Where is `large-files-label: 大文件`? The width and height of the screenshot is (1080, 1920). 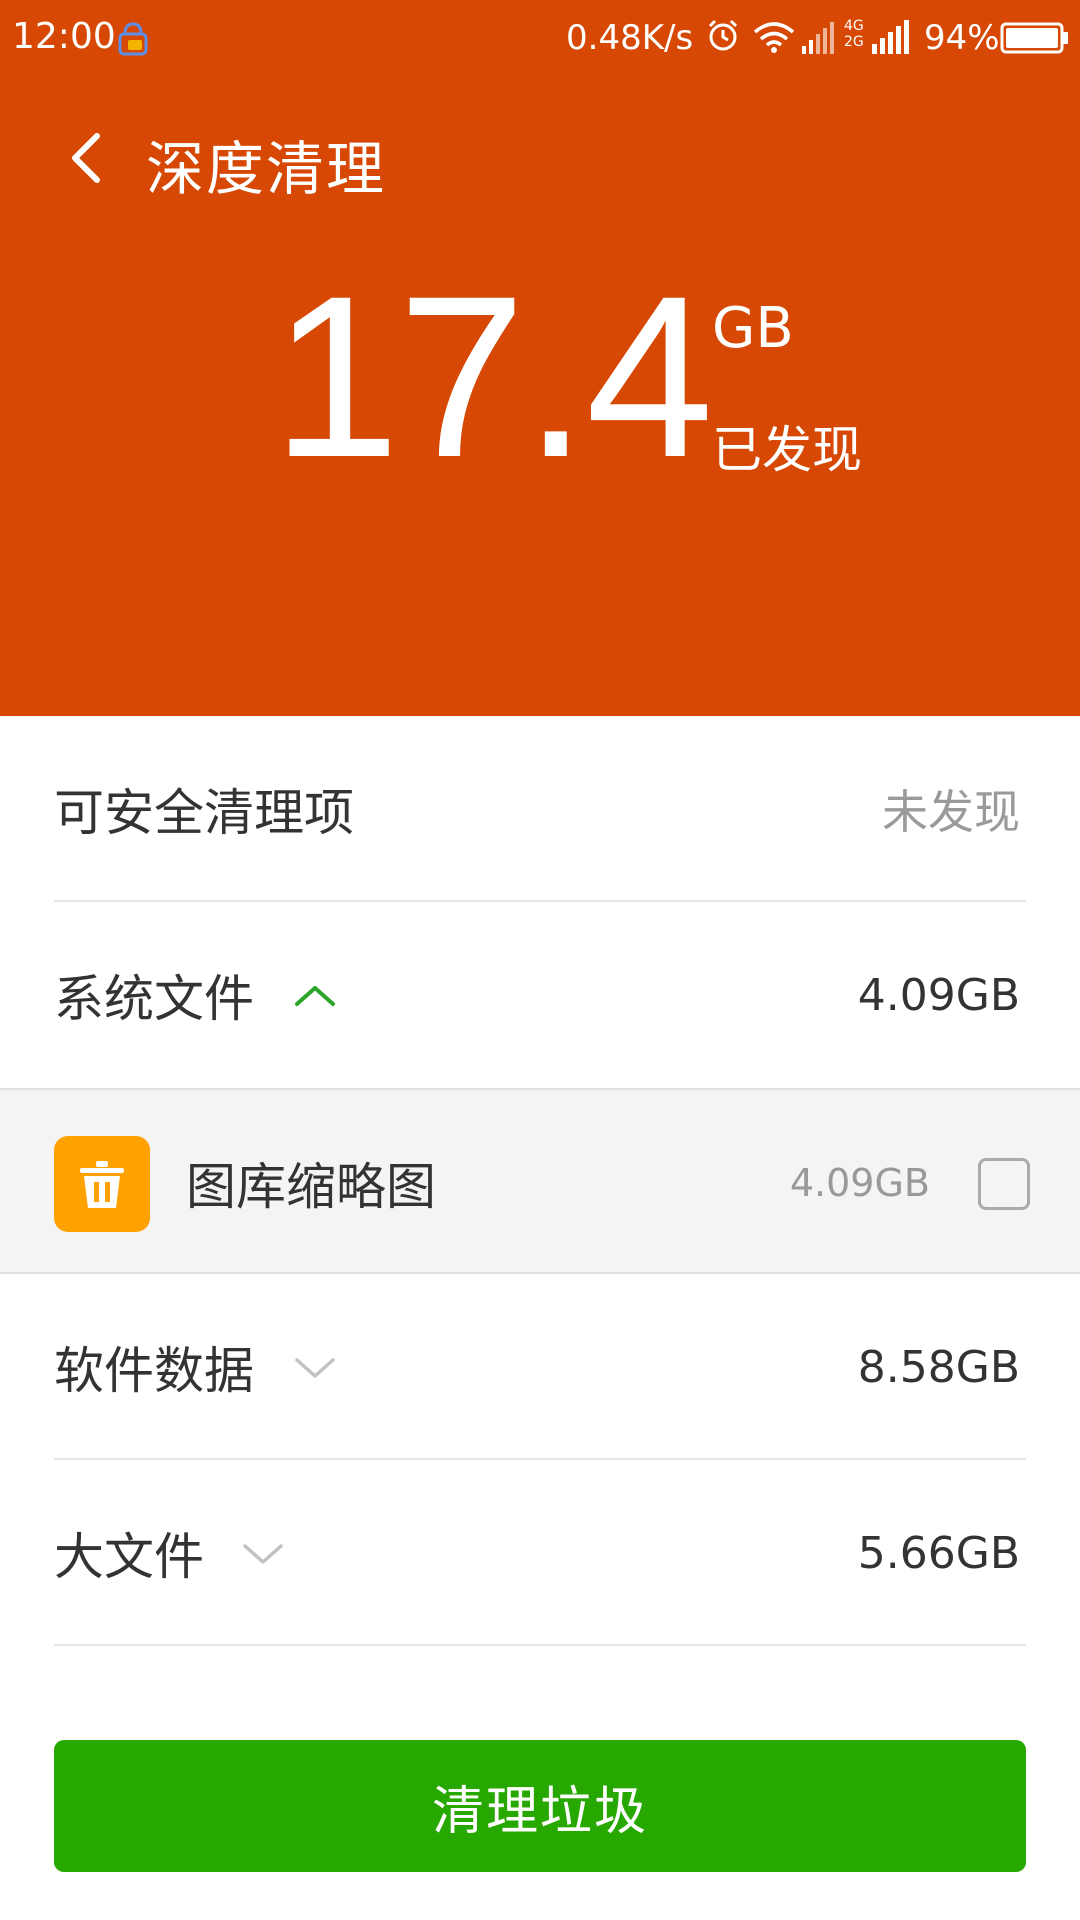
large-files-label: 大文件 is located at coordinates (129, 1557).